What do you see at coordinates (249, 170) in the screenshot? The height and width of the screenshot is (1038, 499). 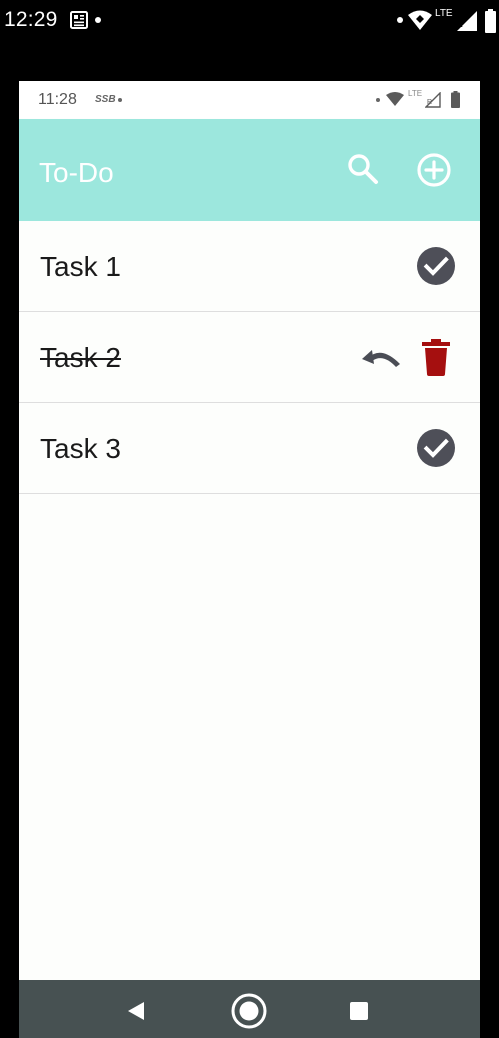 I see `app-toolbar: To-Do` at bounding box center [249, 170].